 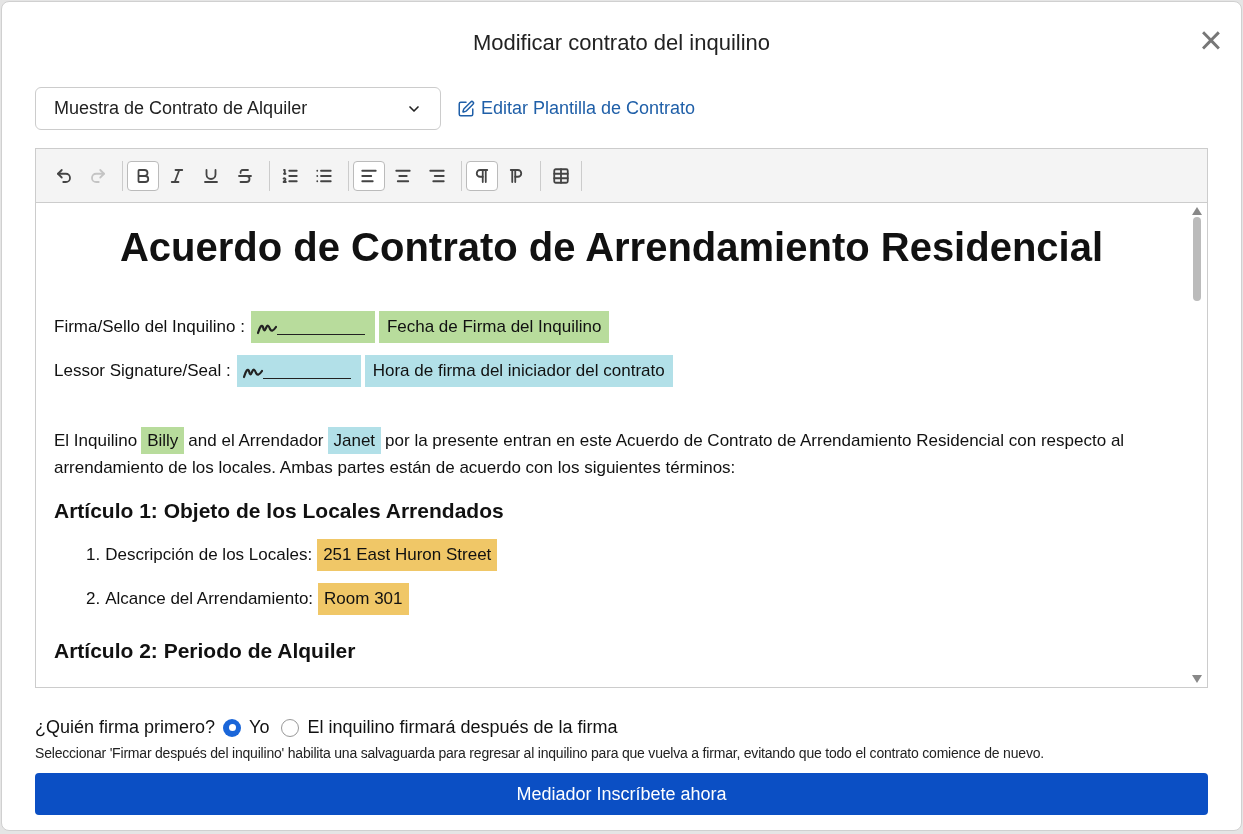 I want to click on table-icon, so click(x=561, y=175).